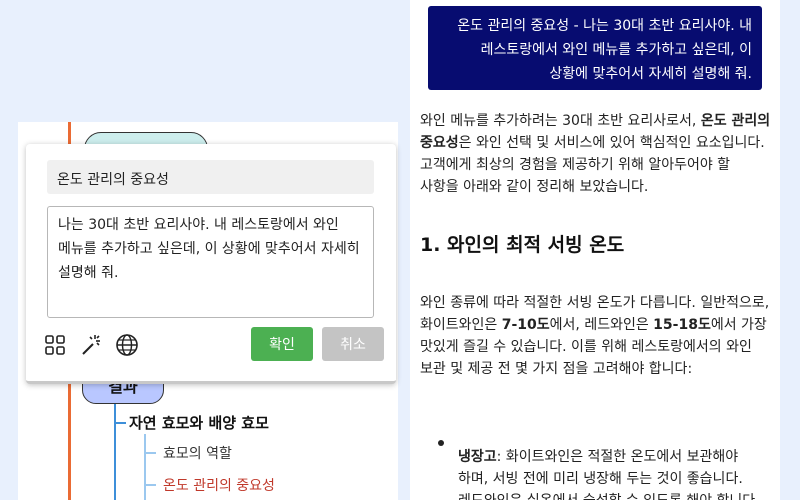 The width and height of the screenshot is (800, 500). I want to click on confirm-button: 확인, so click(282, 344).